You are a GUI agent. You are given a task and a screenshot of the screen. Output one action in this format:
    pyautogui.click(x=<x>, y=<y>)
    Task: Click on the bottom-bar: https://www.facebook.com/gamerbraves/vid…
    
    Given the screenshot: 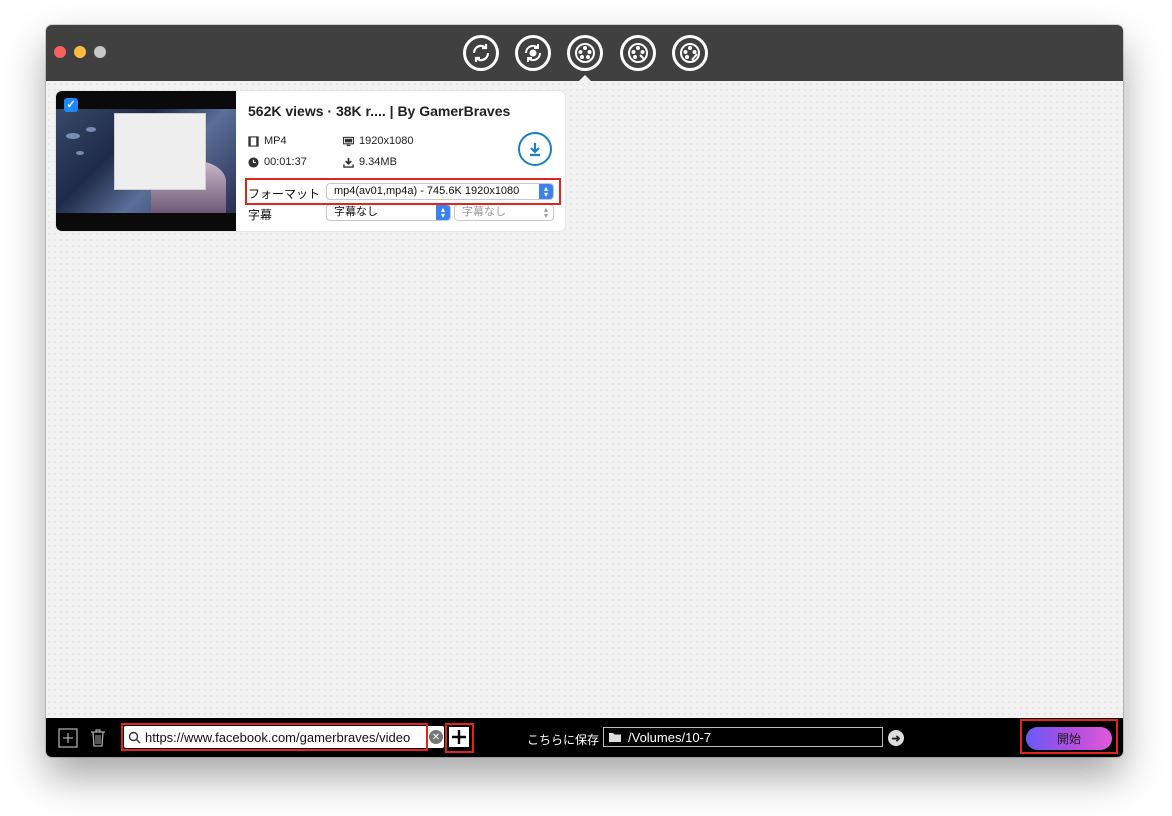 What is the action you would take?
    pyautogui.click(x=584, y=737)
    